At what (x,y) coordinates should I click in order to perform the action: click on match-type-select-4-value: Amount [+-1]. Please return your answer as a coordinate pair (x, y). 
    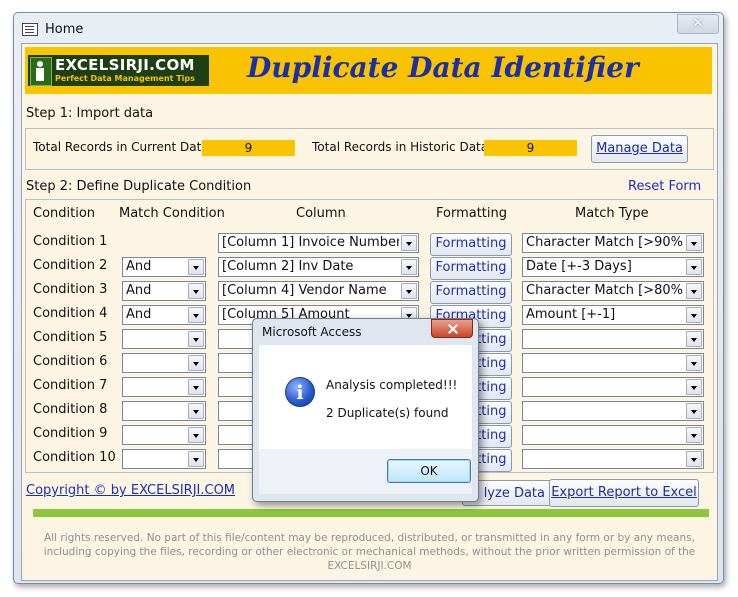
    Looking at the image, I should click on (571, 314).